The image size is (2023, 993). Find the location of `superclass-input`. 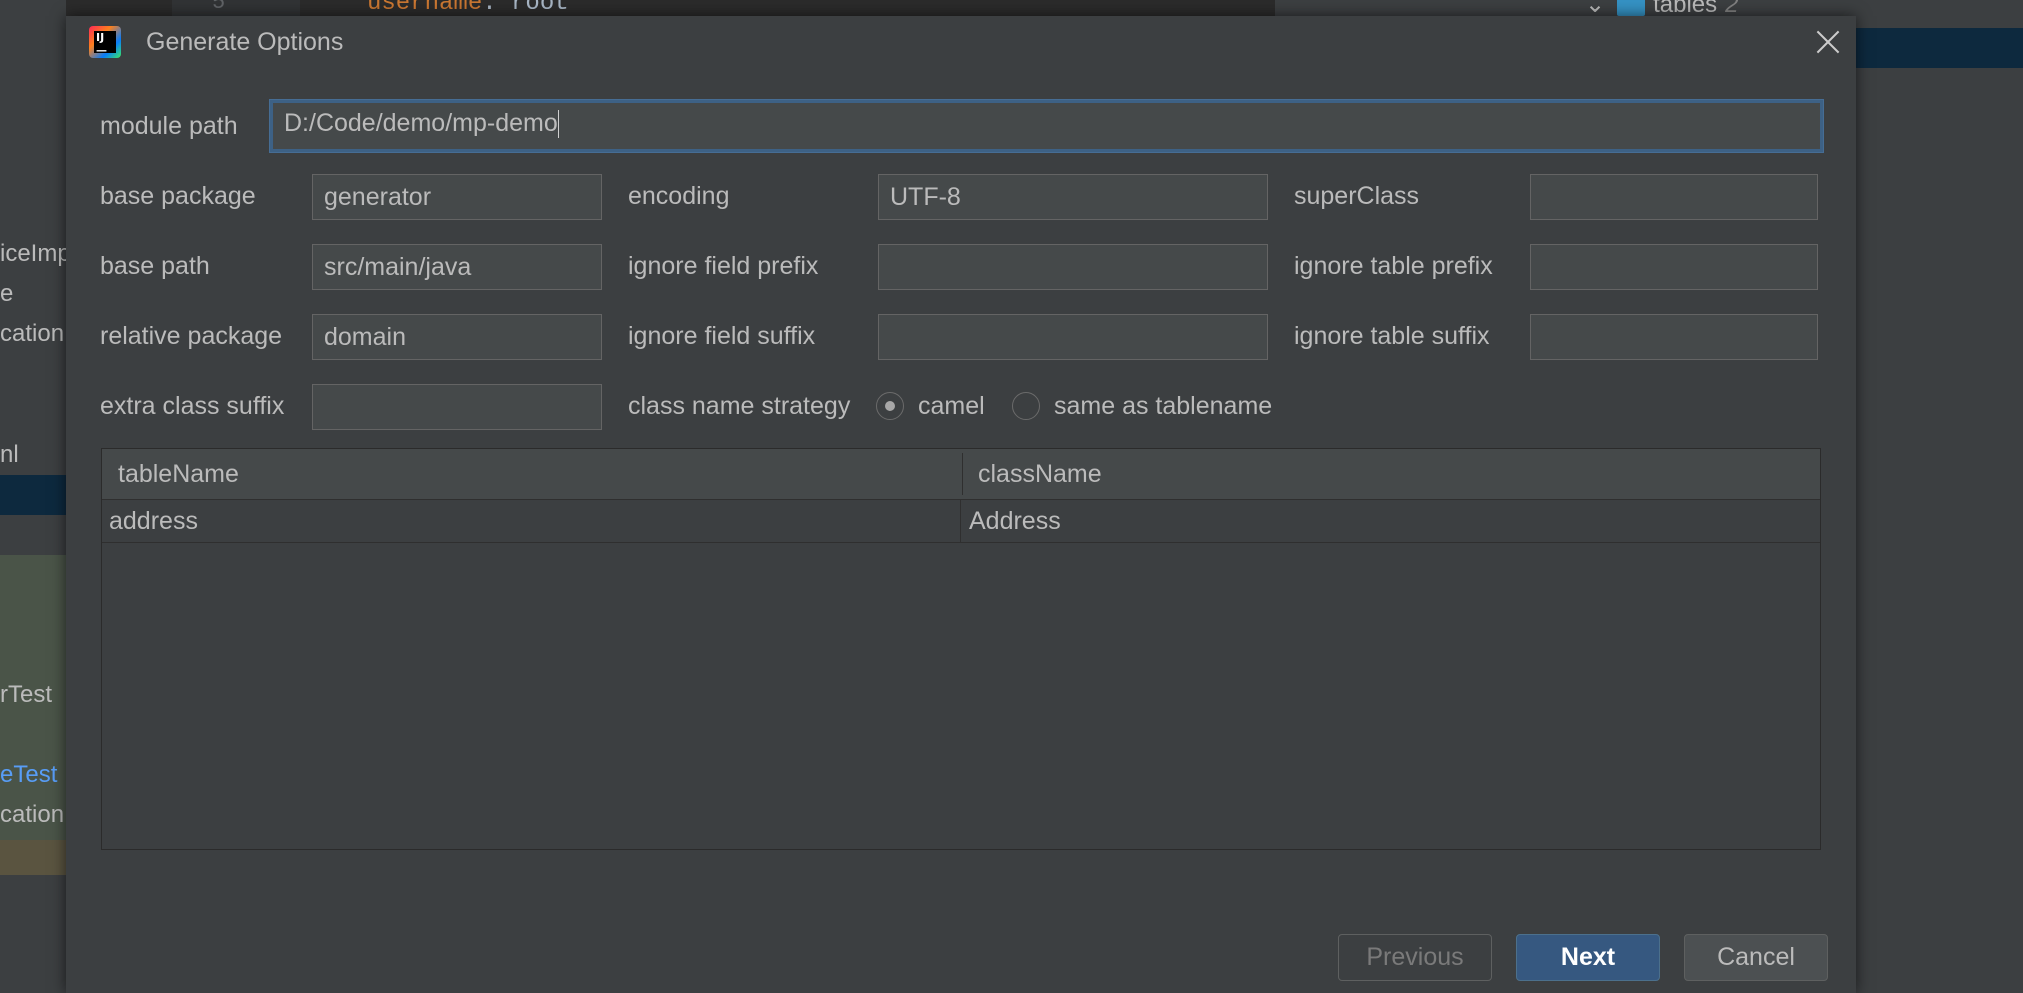

superclass-input is located at coordinates (1674, 197).